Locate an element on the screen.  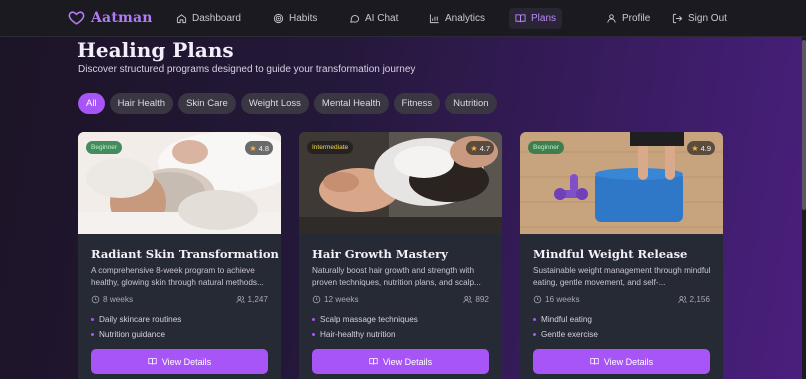
nav-plans-label: Plans is located at coordinates (544, 18).